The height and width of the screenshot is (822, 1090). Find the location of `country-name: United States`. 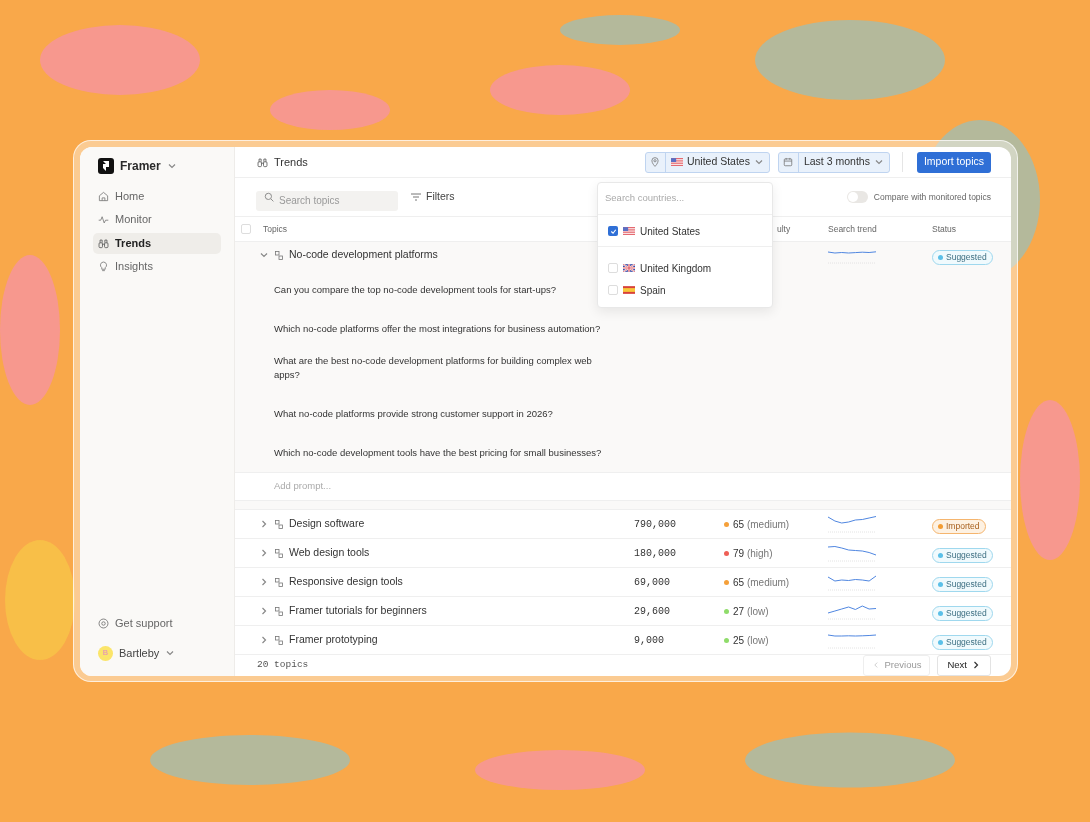

country-name: United States is located at coordinates (670, 231).